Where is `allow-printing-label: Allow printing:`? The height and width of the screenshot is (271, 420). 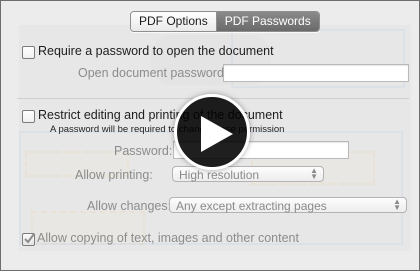 allow-printing-label: Allow printing: is located at coordinates (114, 175).